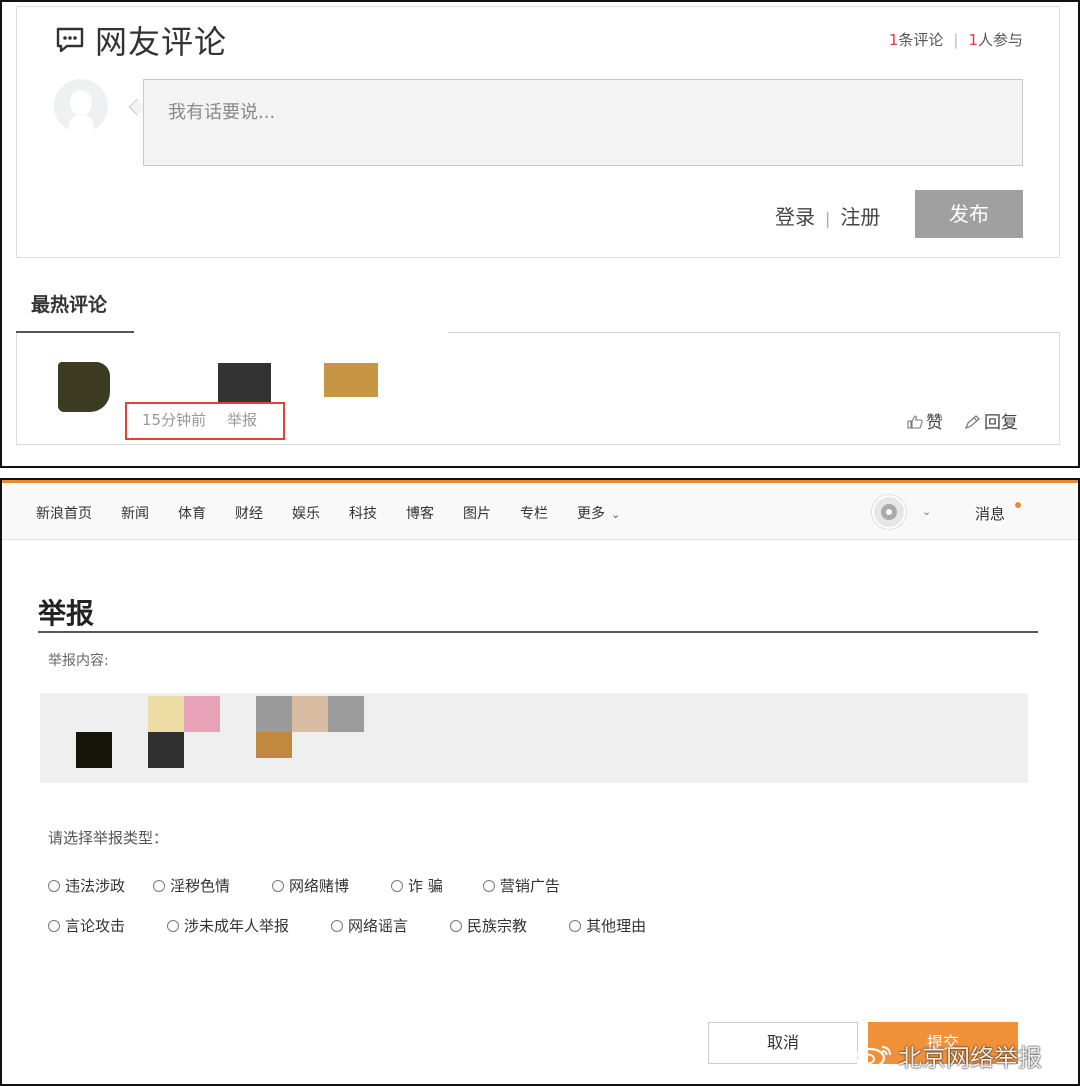  Describe the element at coordinates (237, 926) in the screenshot. I see `radio-label: 涉未成年人举报` at that location.